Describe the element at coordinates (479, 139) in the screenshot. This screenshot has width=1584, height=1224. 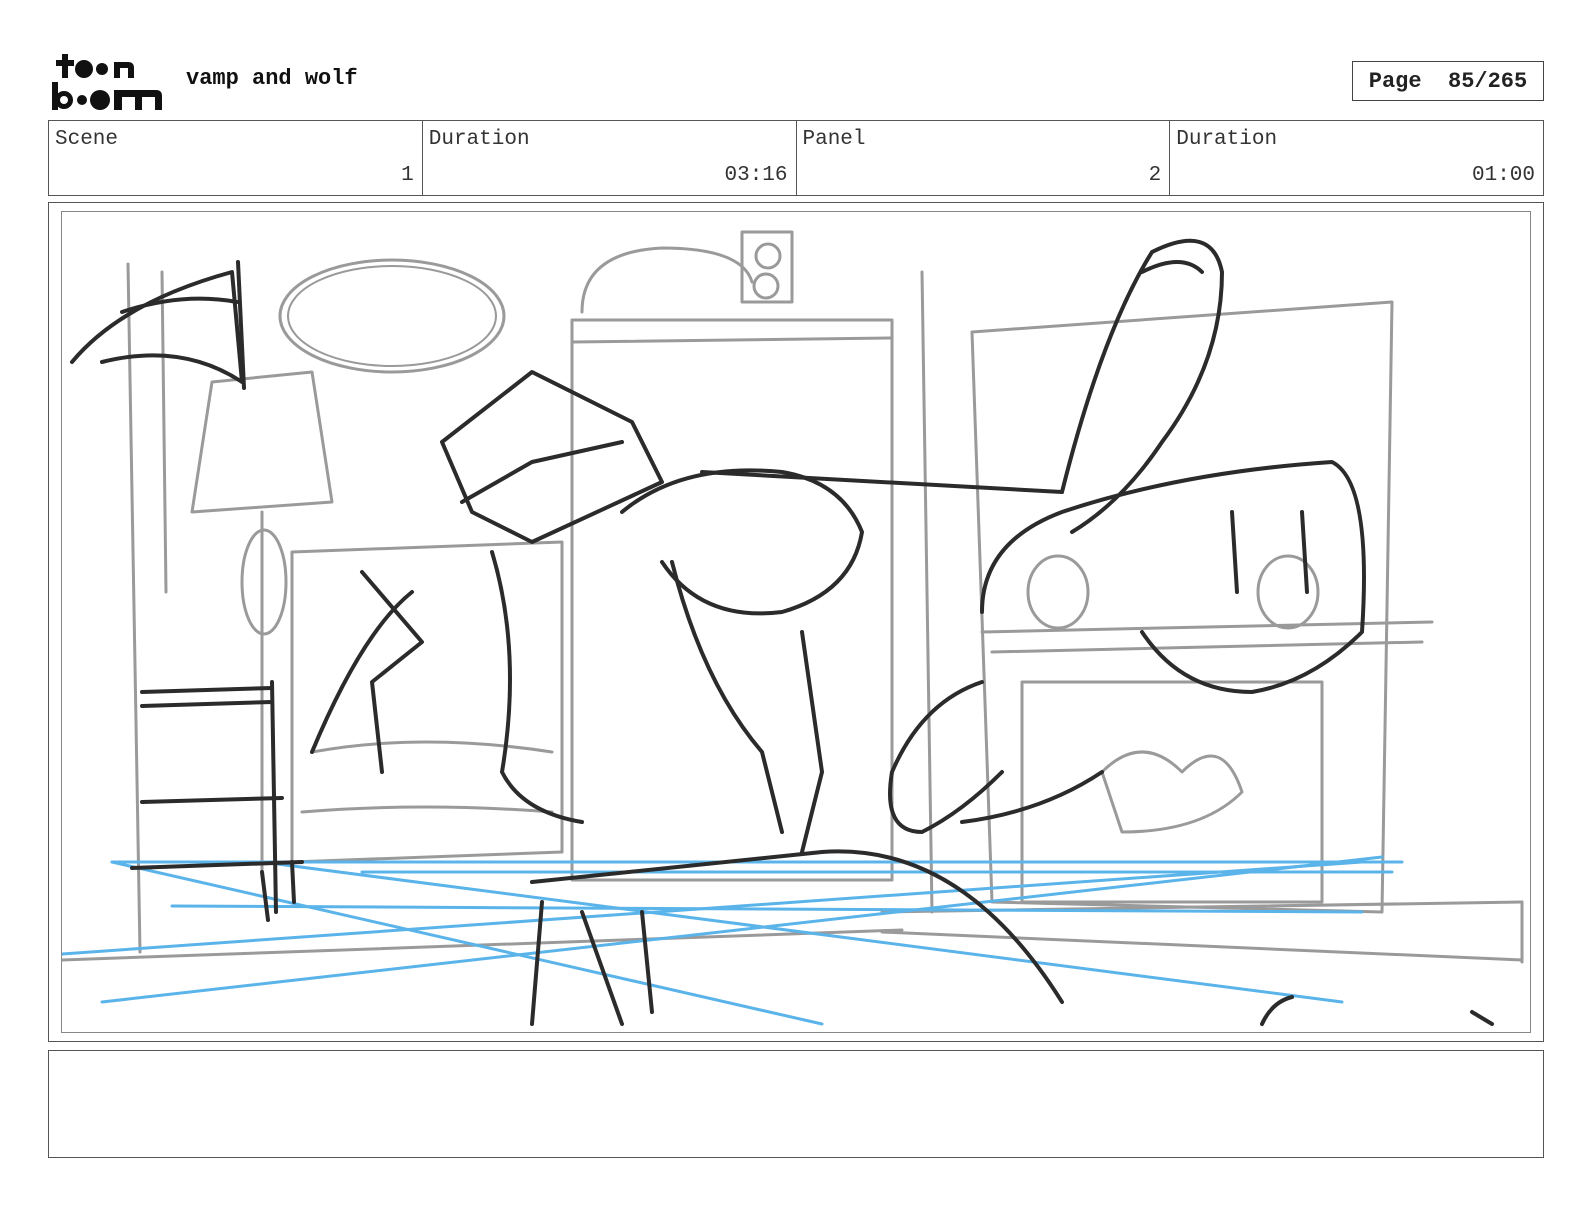
I see `scene-duration-label: Duration` at that location.